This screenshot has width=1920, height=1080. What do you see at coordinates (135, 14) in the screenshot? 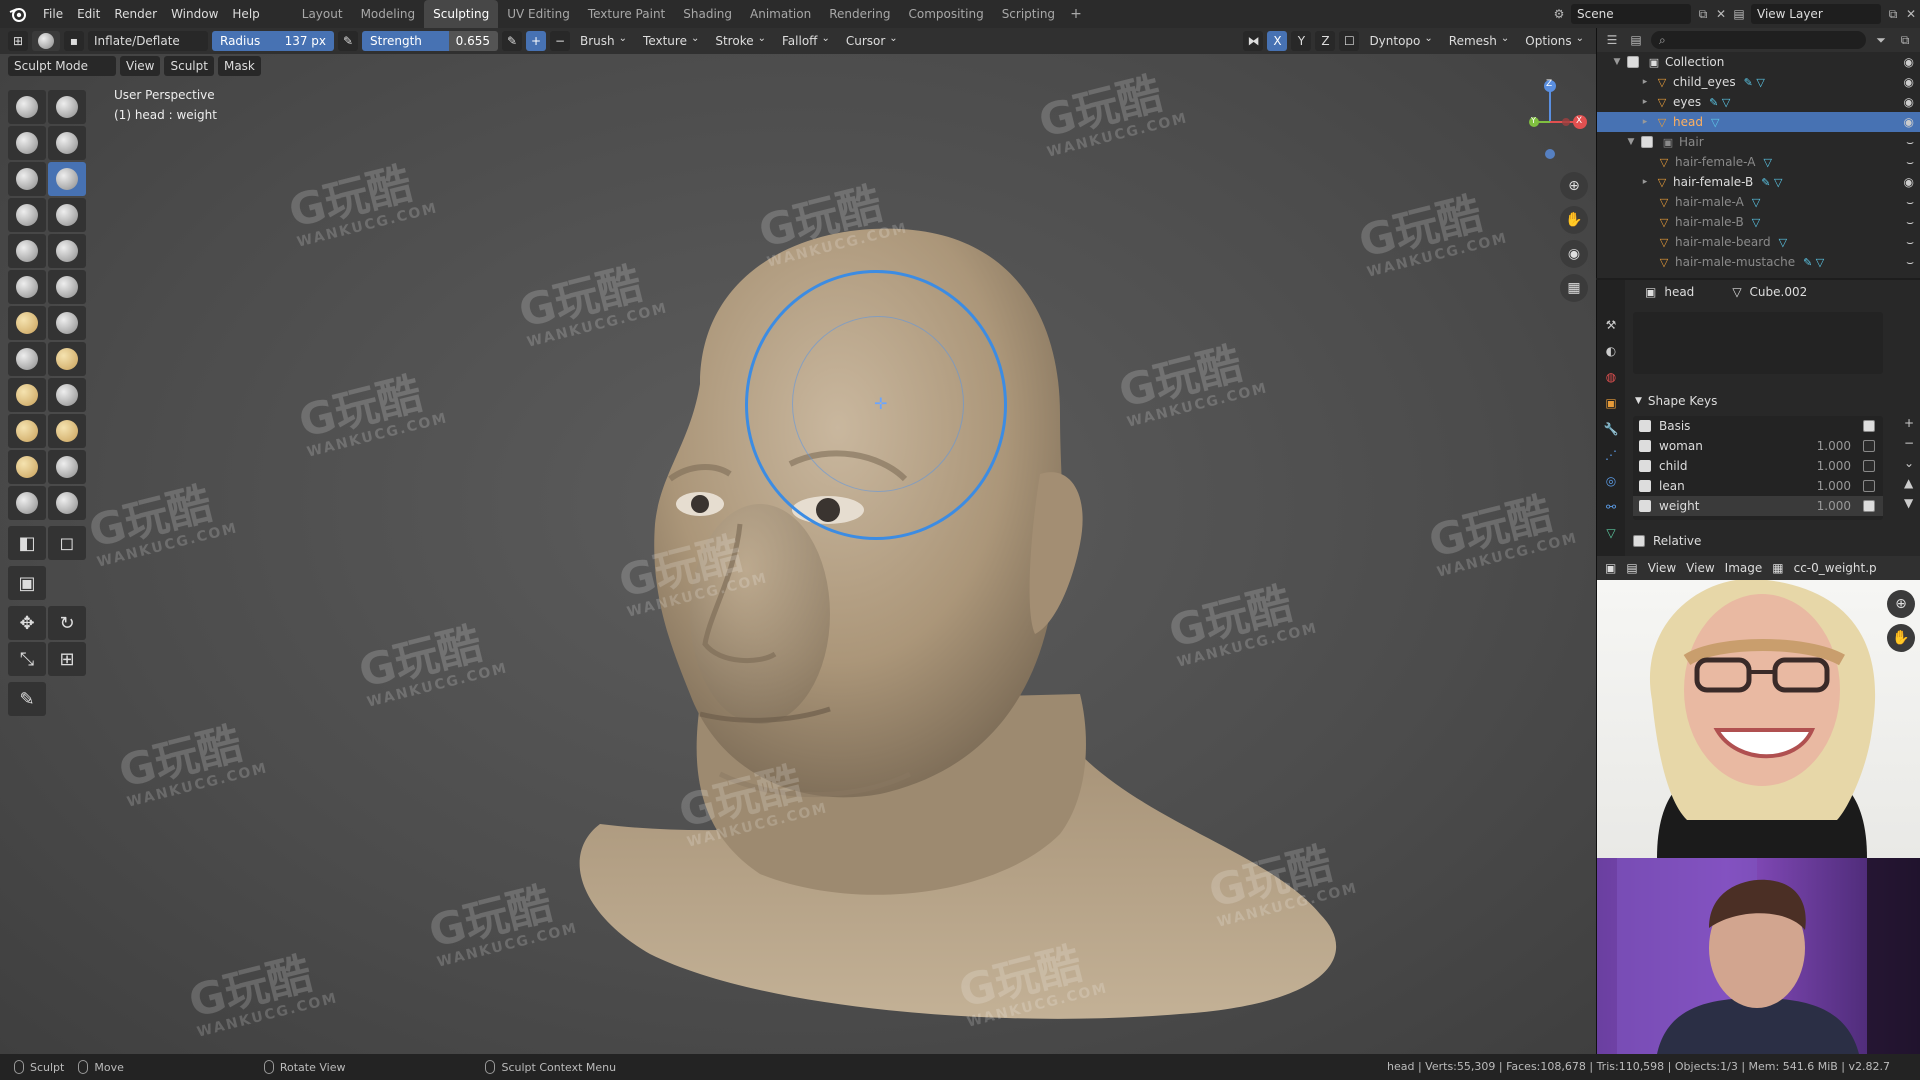
I see `menu-render: Render` at bounding box center [135, 14].